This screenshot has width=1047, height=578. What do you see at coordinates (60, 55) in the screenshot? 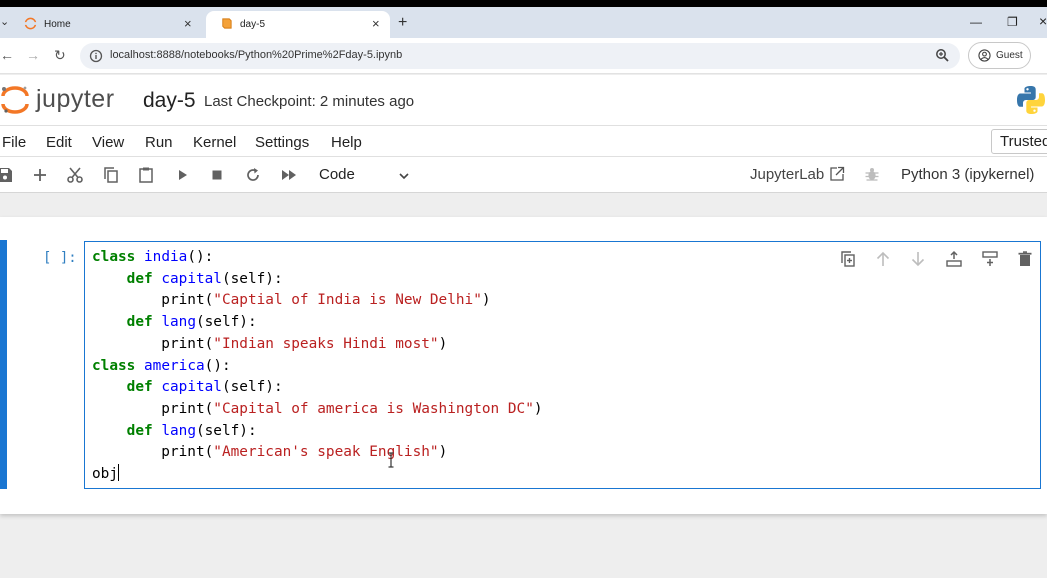
I see `reload-icon: ↻` at bounding box center [60, 55].